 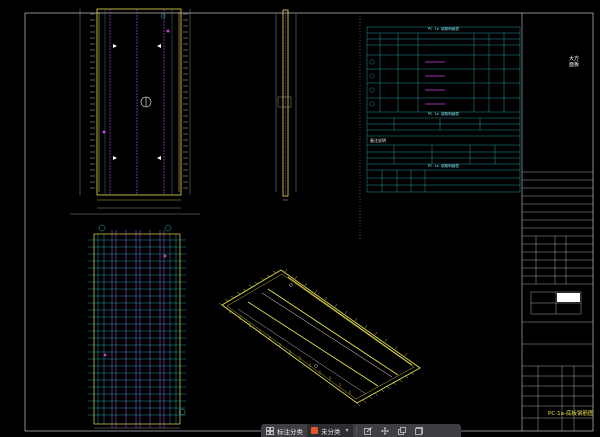 I want to click on edit-button, so click(x=368, y=430).